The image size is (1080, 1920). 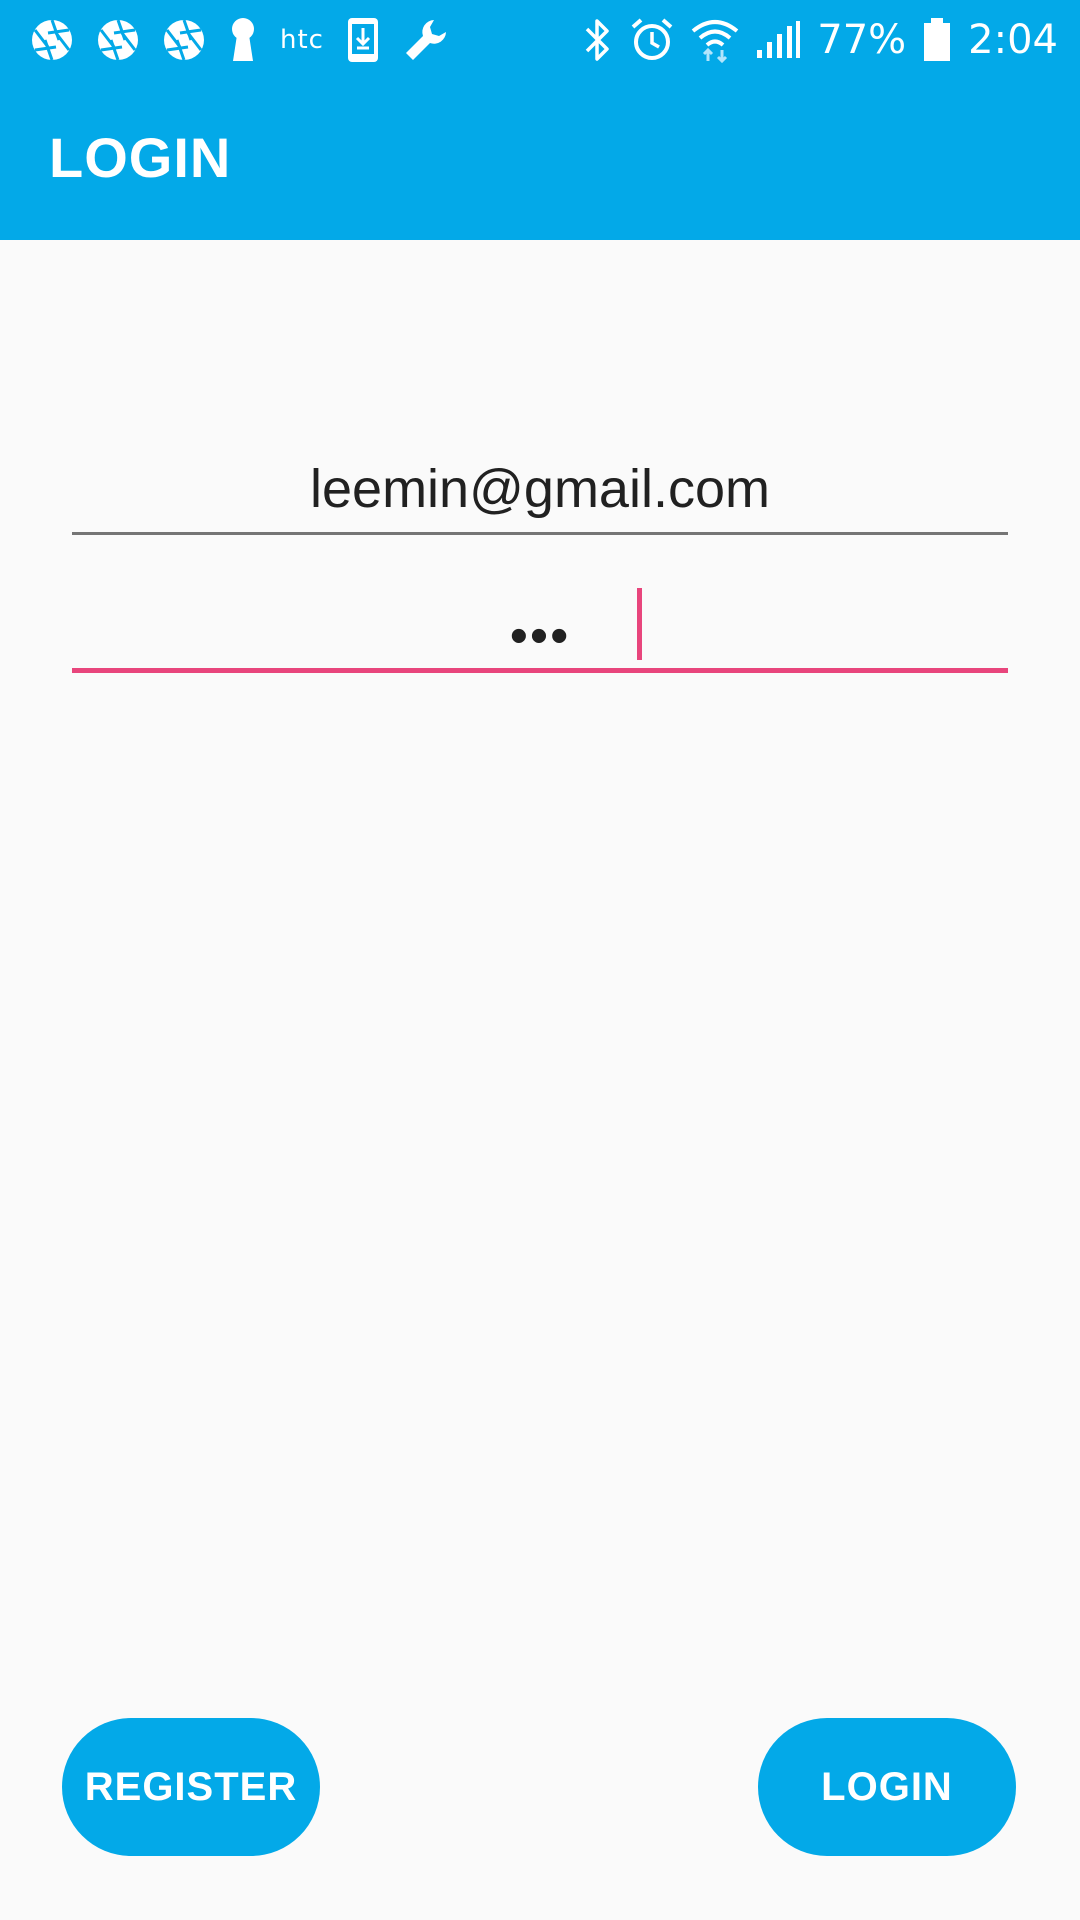 What do you see at coordinates (715, 40) in the screenshot?
I see `wifi-icon` at bounding box center [715, 40].